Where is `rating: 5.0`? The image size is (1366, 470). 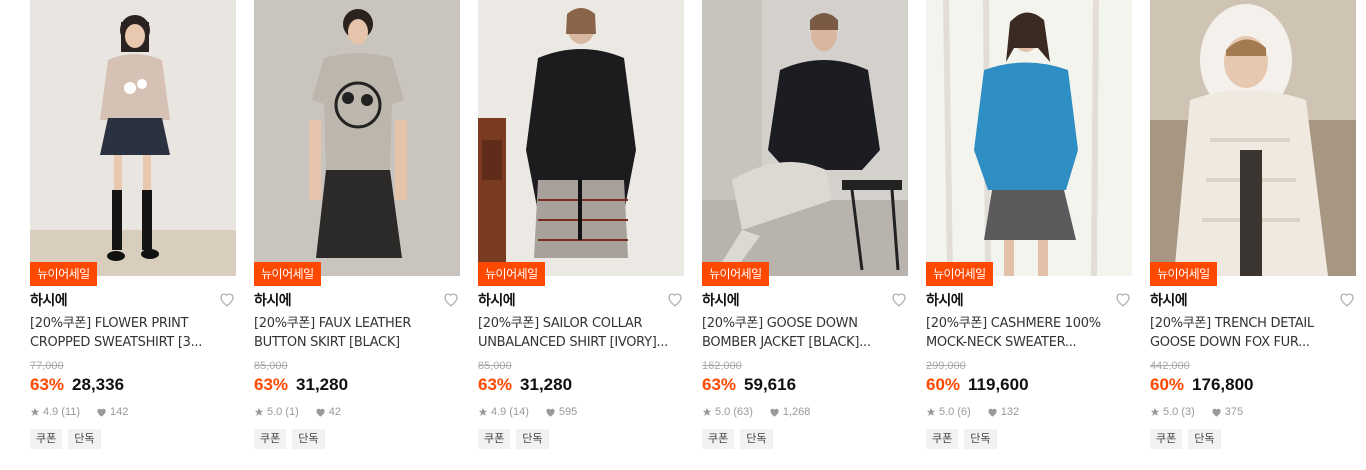 rating: 5.0 is located at coordinates (723, 412).